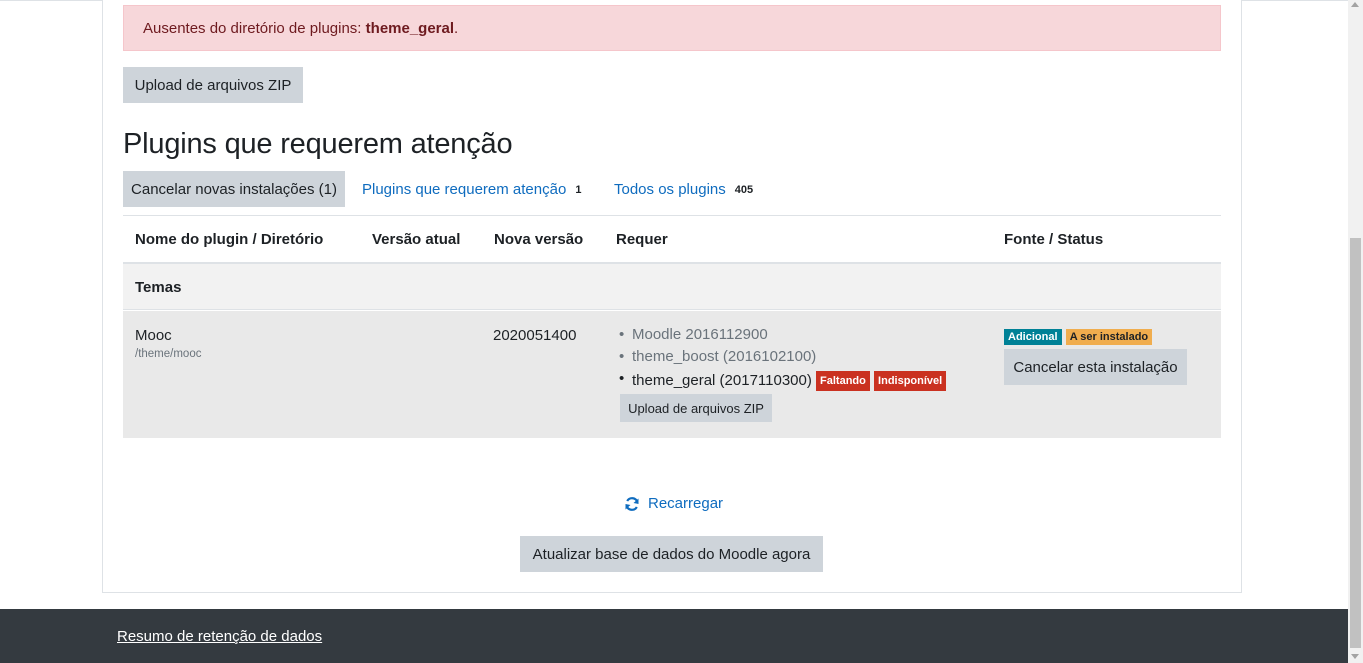  What do you see at coordinates (254, 28) in the screenshot?
I see `alert-text: Ausentes do diretório de plugins:` at bounding box center [254, 28].